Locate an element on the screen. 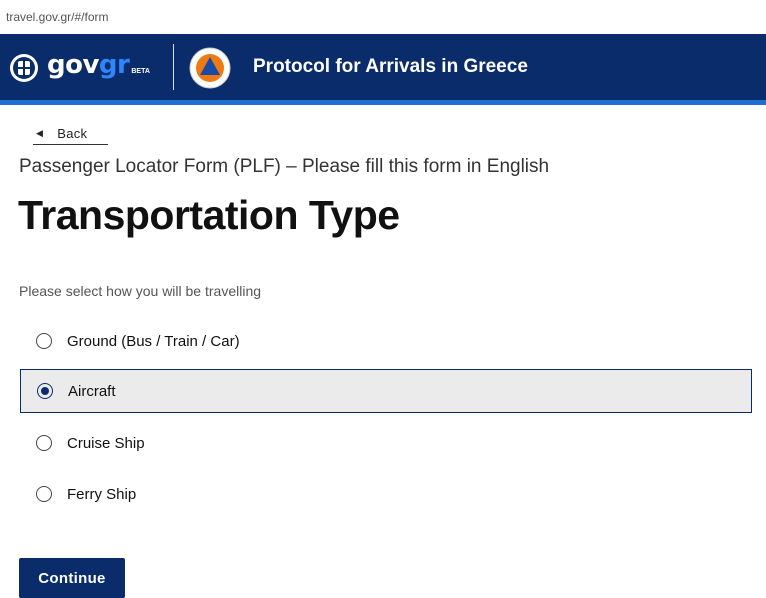  brand-gr: gr is located at coordinates (114, 65).